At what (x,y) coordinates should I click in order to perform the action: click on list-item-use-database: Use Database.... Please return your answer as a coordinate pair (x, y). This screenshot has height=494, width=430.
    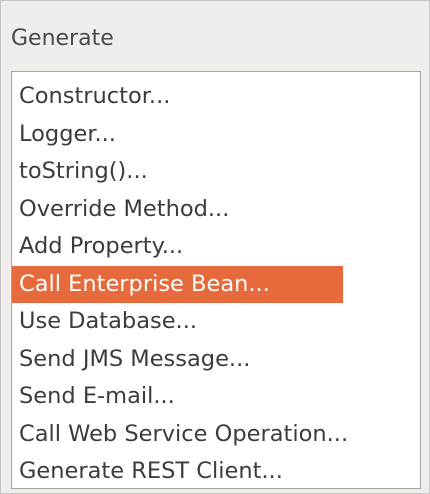
    Looking at the image, I should click on (216, 322).